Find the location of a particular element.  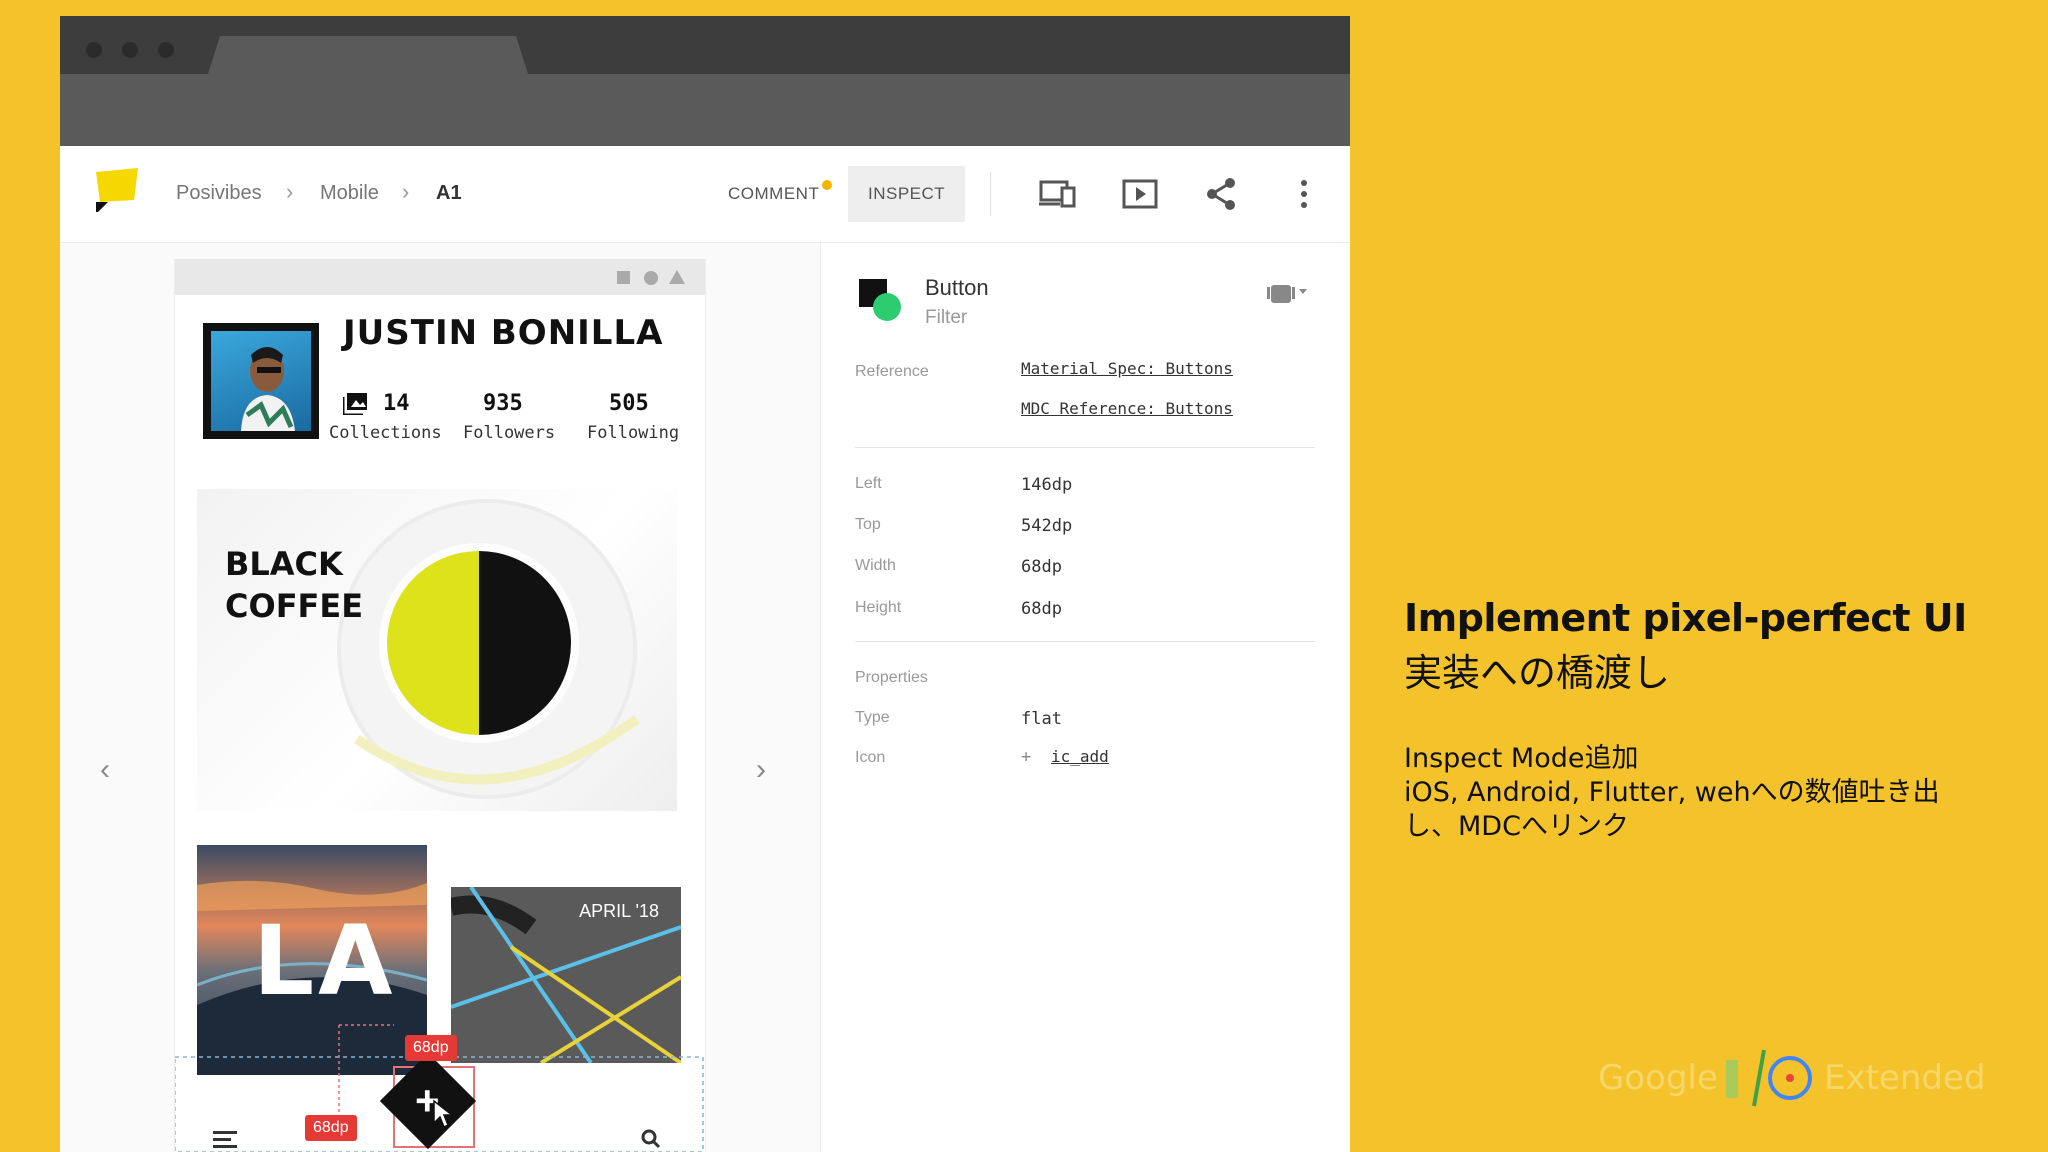

prop-icon-value-link: ic_add is located at coordinates (1080, 756).